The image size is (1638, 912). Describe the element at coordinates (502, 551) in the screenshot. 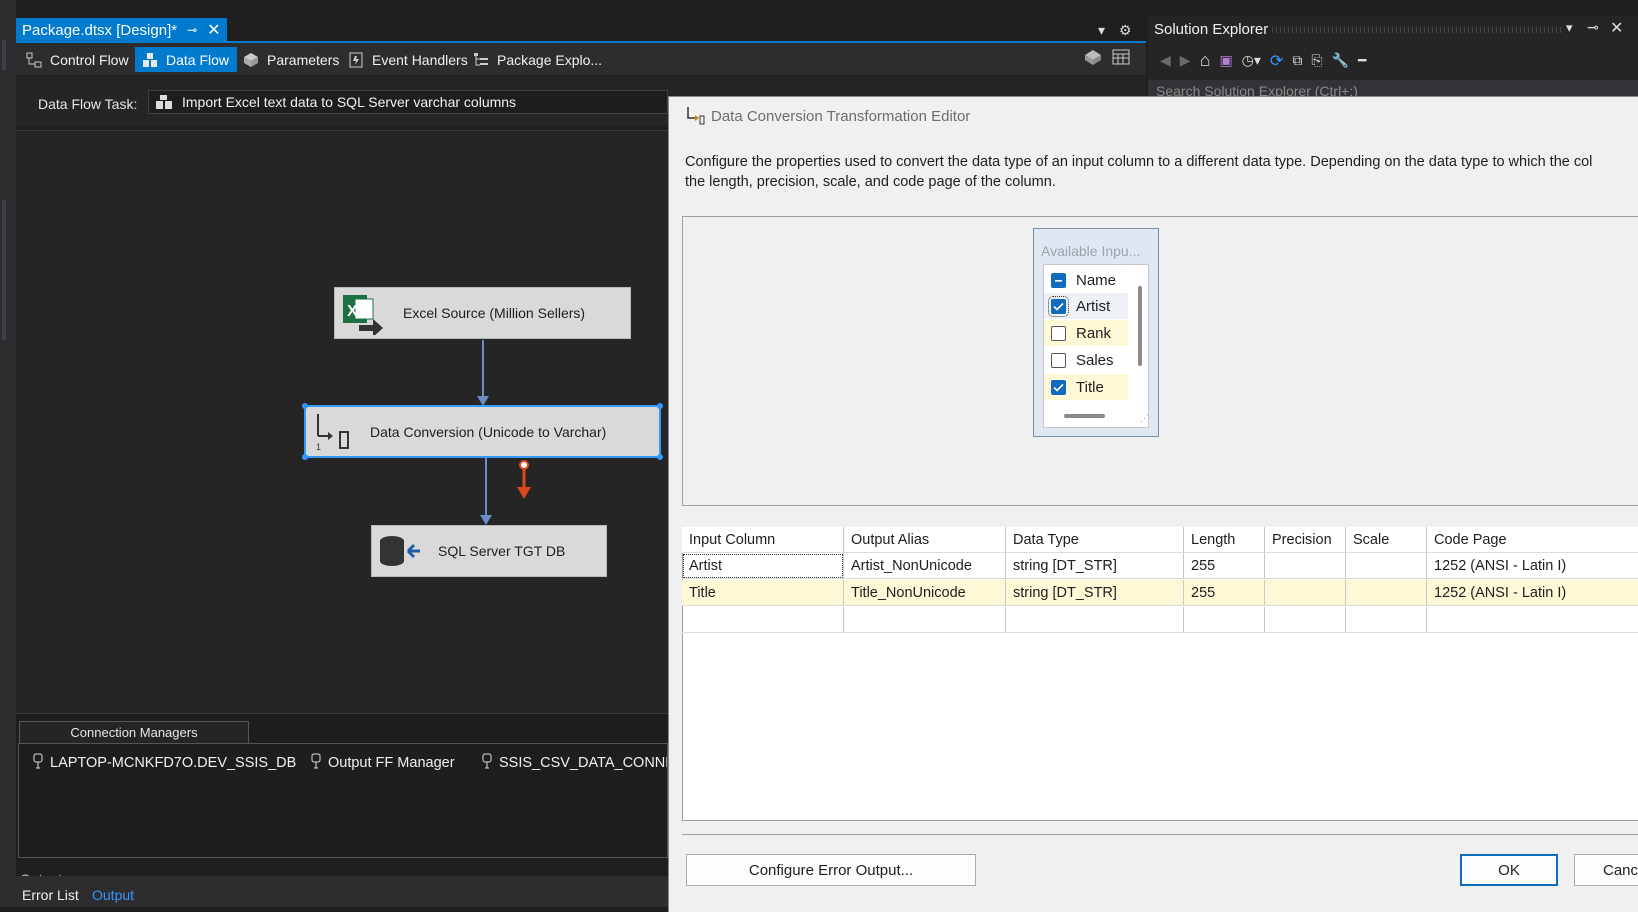

I see `node-label: SQL Server TGT DB` at that location.